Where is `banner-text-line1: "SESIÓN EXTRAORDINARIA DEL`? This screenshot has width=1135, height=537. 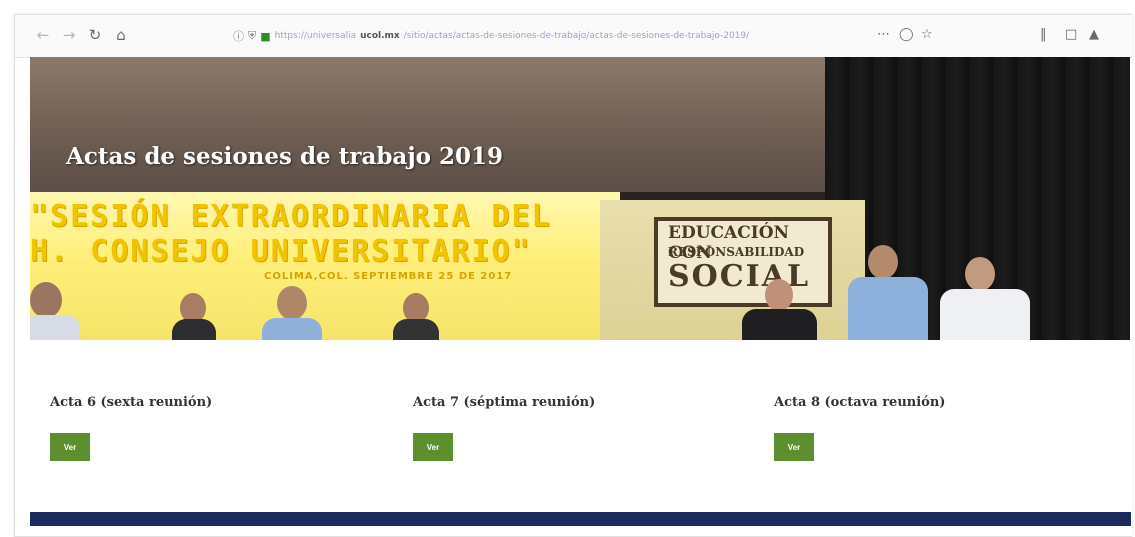
banner-text-line1: "SESIÓN EXTRAORDINARIA DEL is located at coordinates (291, 216).